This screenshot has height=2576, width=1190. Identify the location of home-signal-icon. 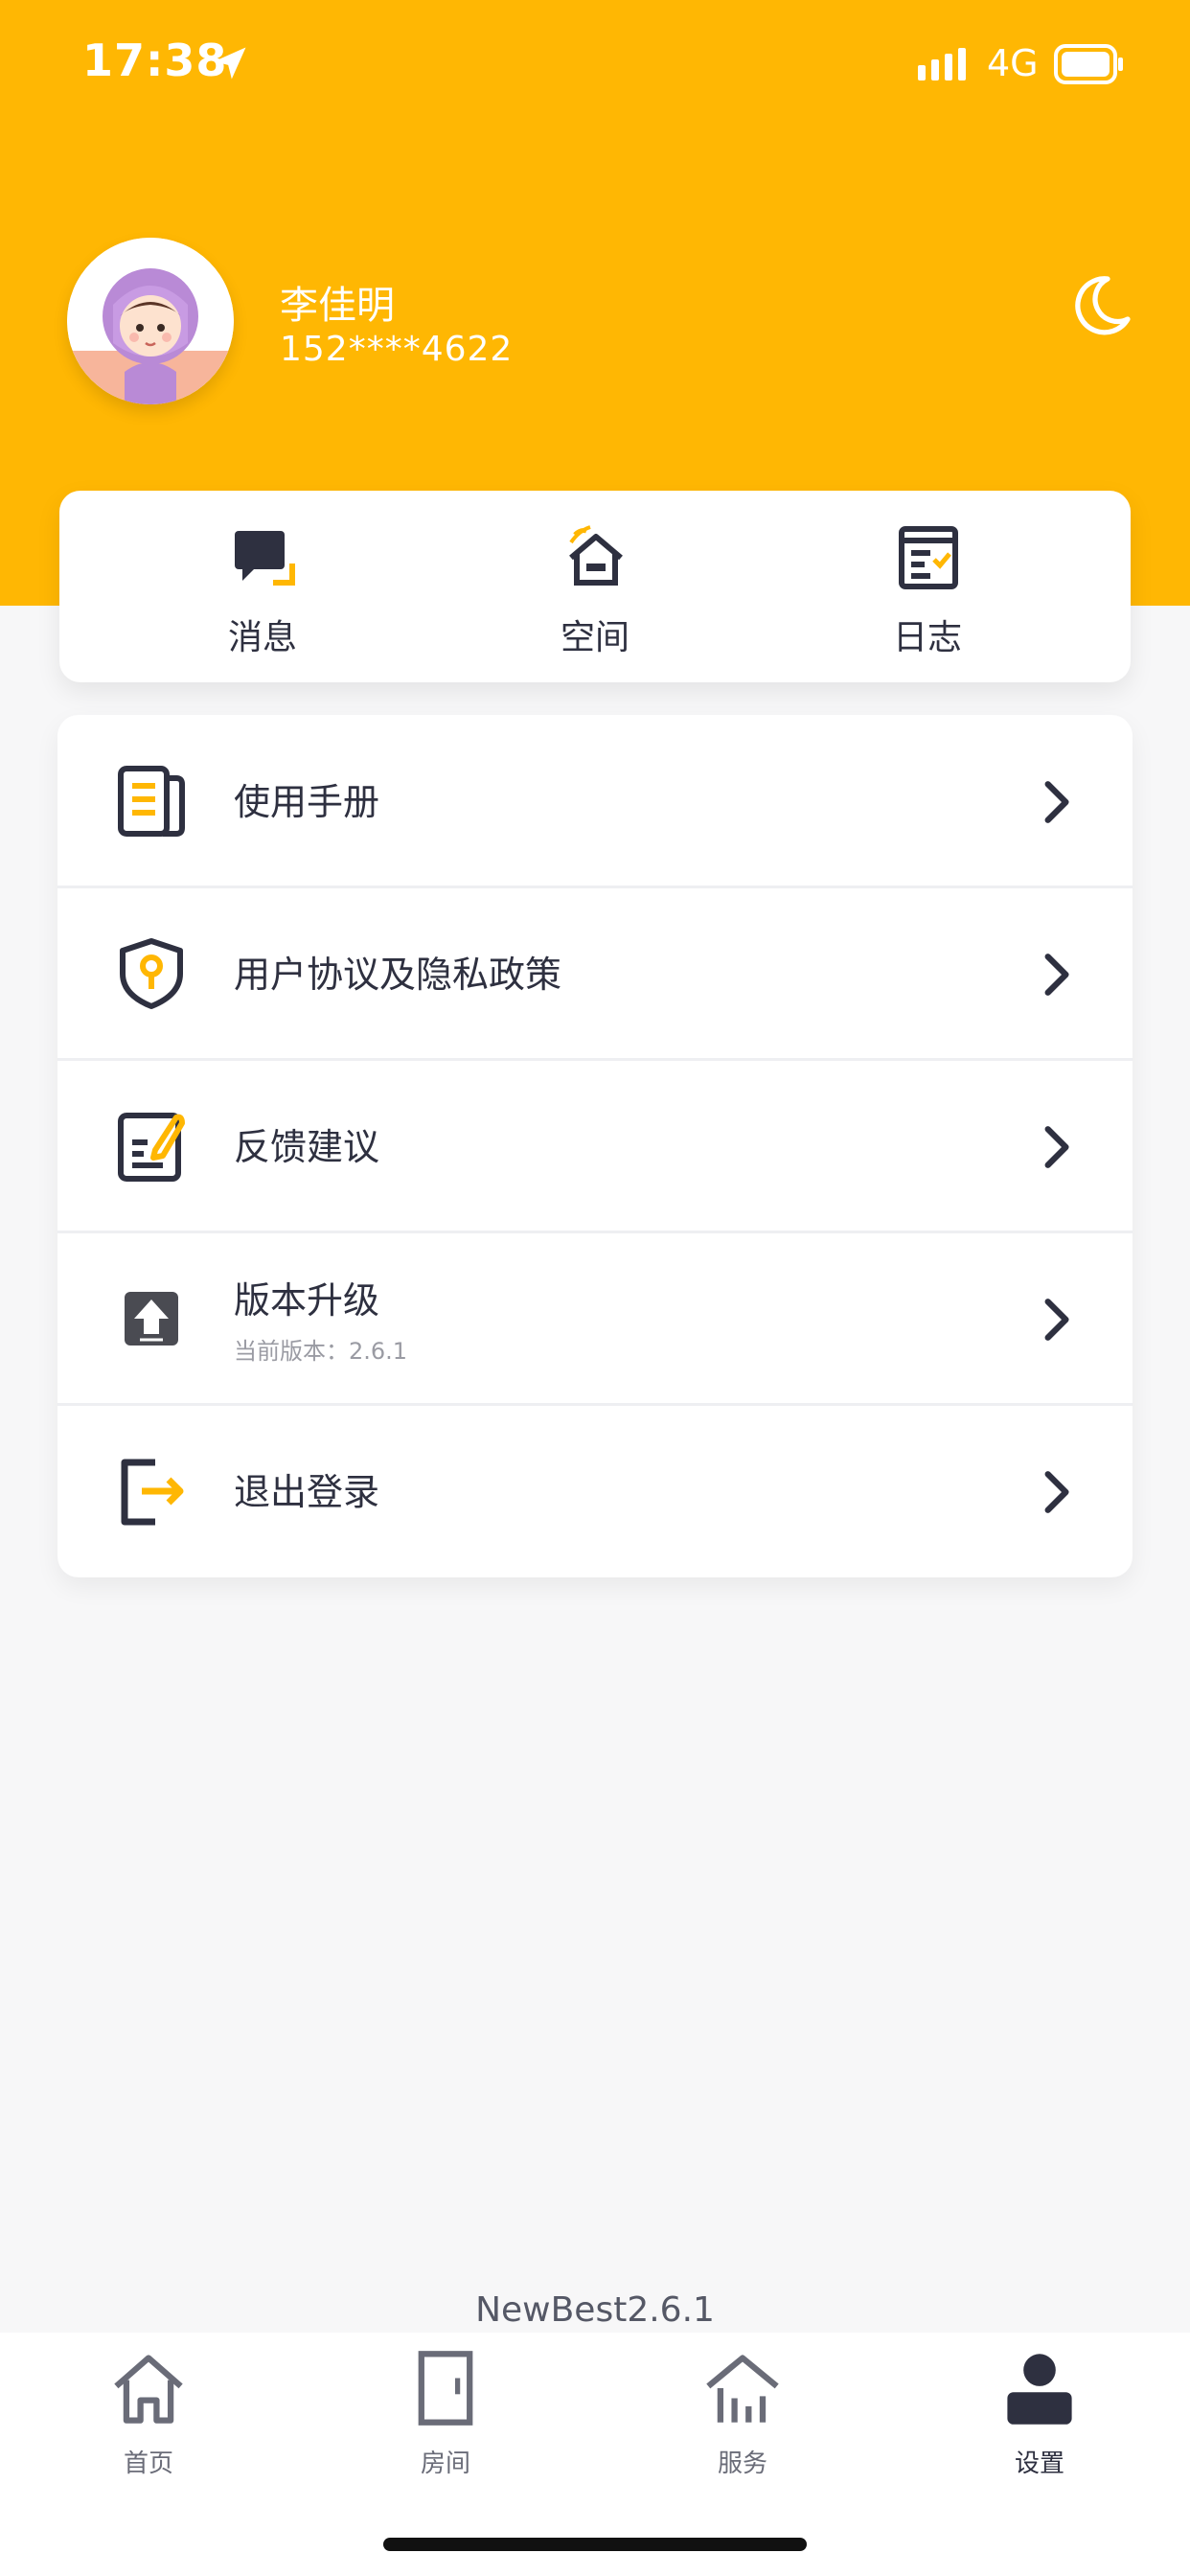
(596, 555).